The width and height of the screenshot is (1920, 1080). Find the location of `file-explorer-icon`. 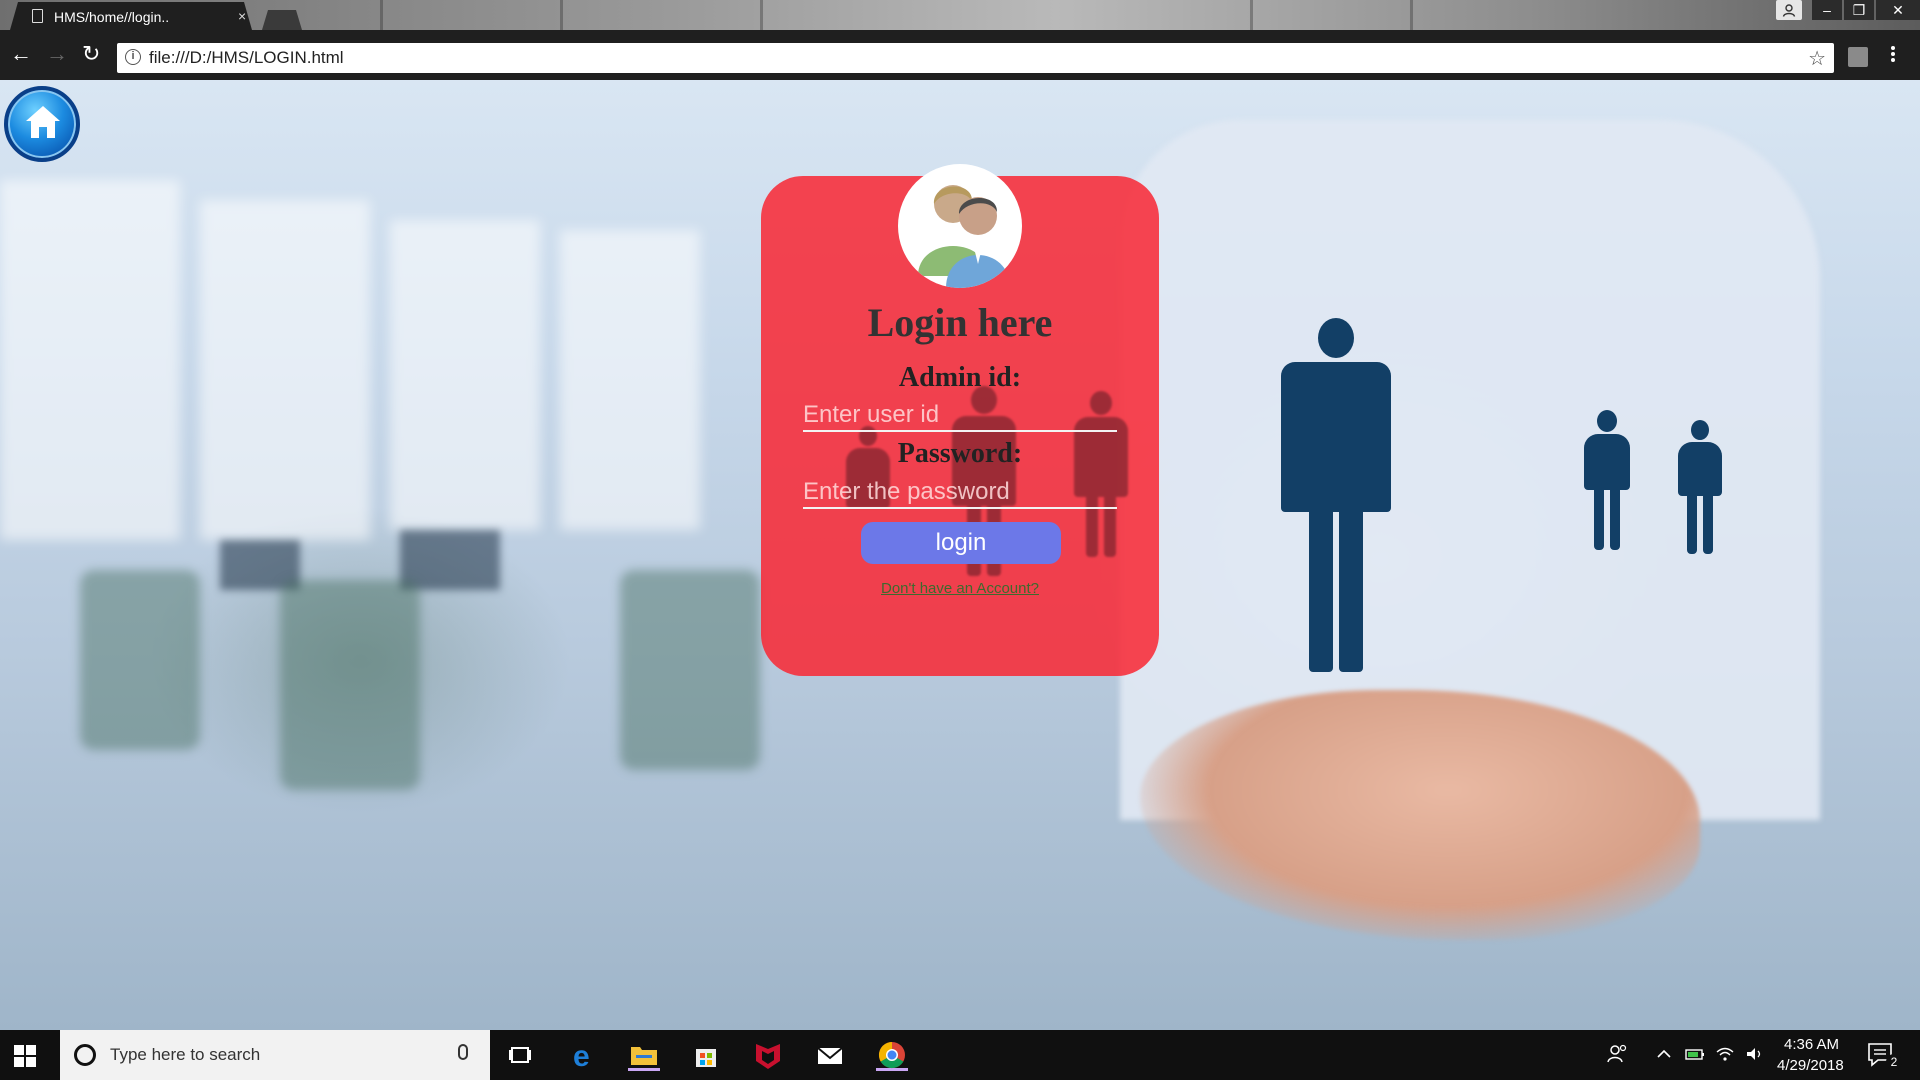

file-explorer-icon is located at coordinates (644, 1055).